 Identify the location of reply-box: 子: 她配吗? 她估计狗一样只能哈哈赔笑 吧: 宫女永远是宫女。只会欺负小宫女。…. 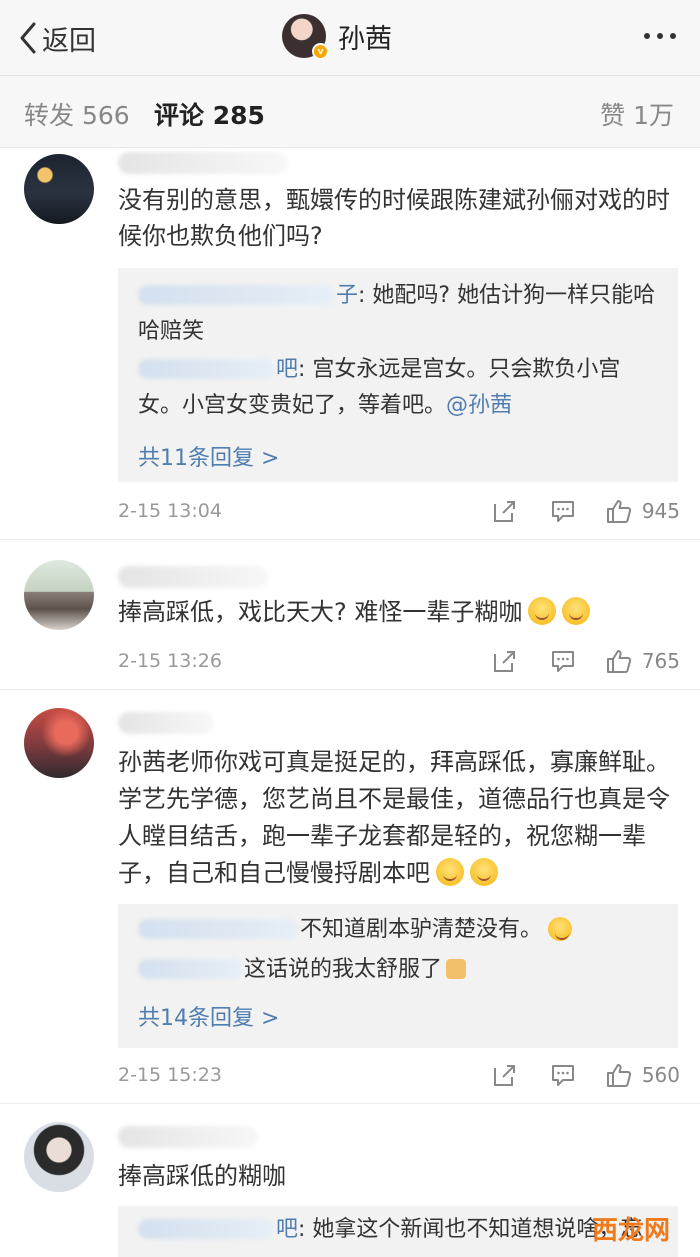
(398, 375).